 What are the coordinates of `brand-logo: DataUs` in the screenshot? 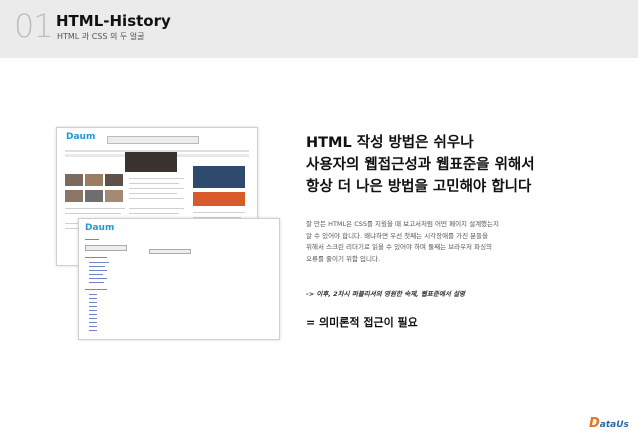 It's located at (609, 423).